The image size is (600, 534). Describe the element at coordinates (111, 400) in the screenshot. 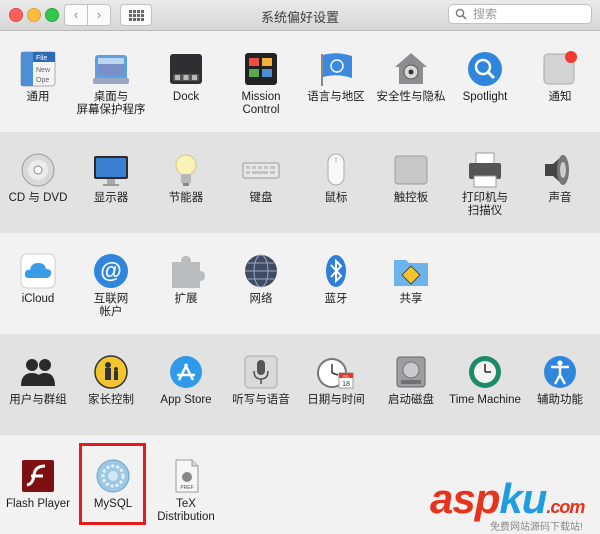

I see `pref-label: 家长控制` at that location.